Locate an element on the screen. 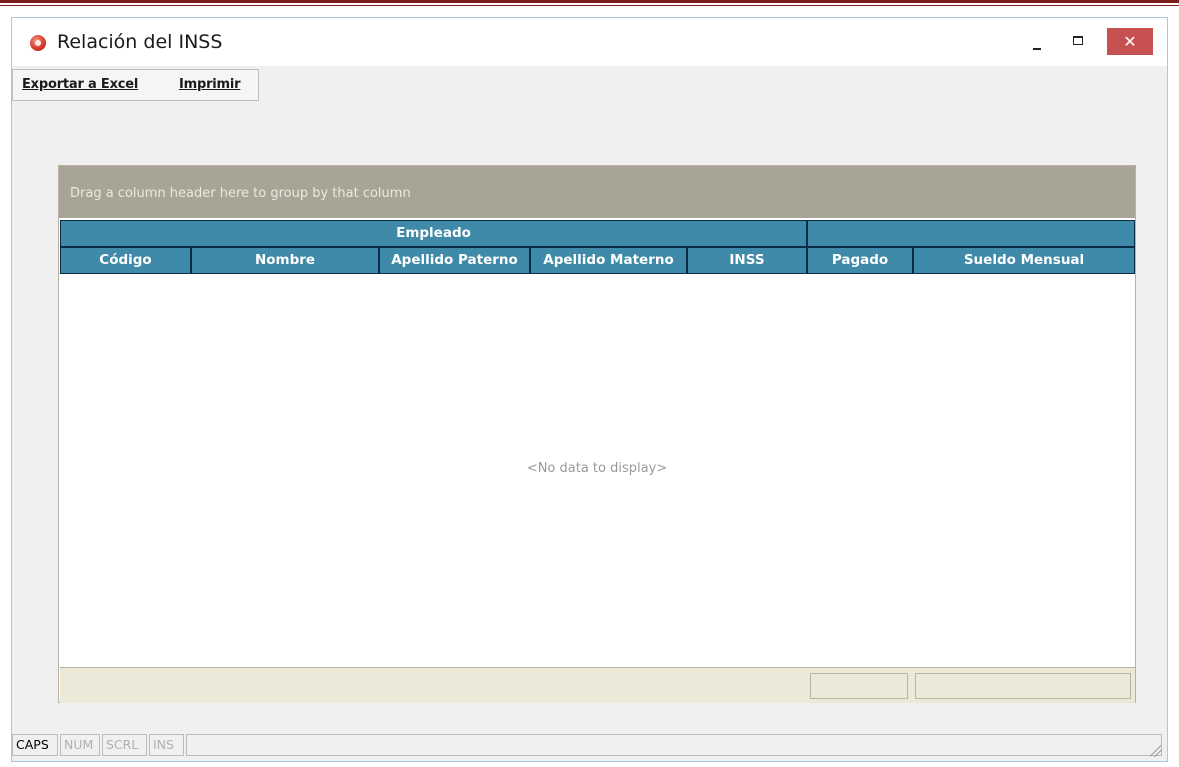 The height and width of the screenshot is (767, 1179). toolbar: Exportar a Excel Imprimir is located at coordinates (135, 85).